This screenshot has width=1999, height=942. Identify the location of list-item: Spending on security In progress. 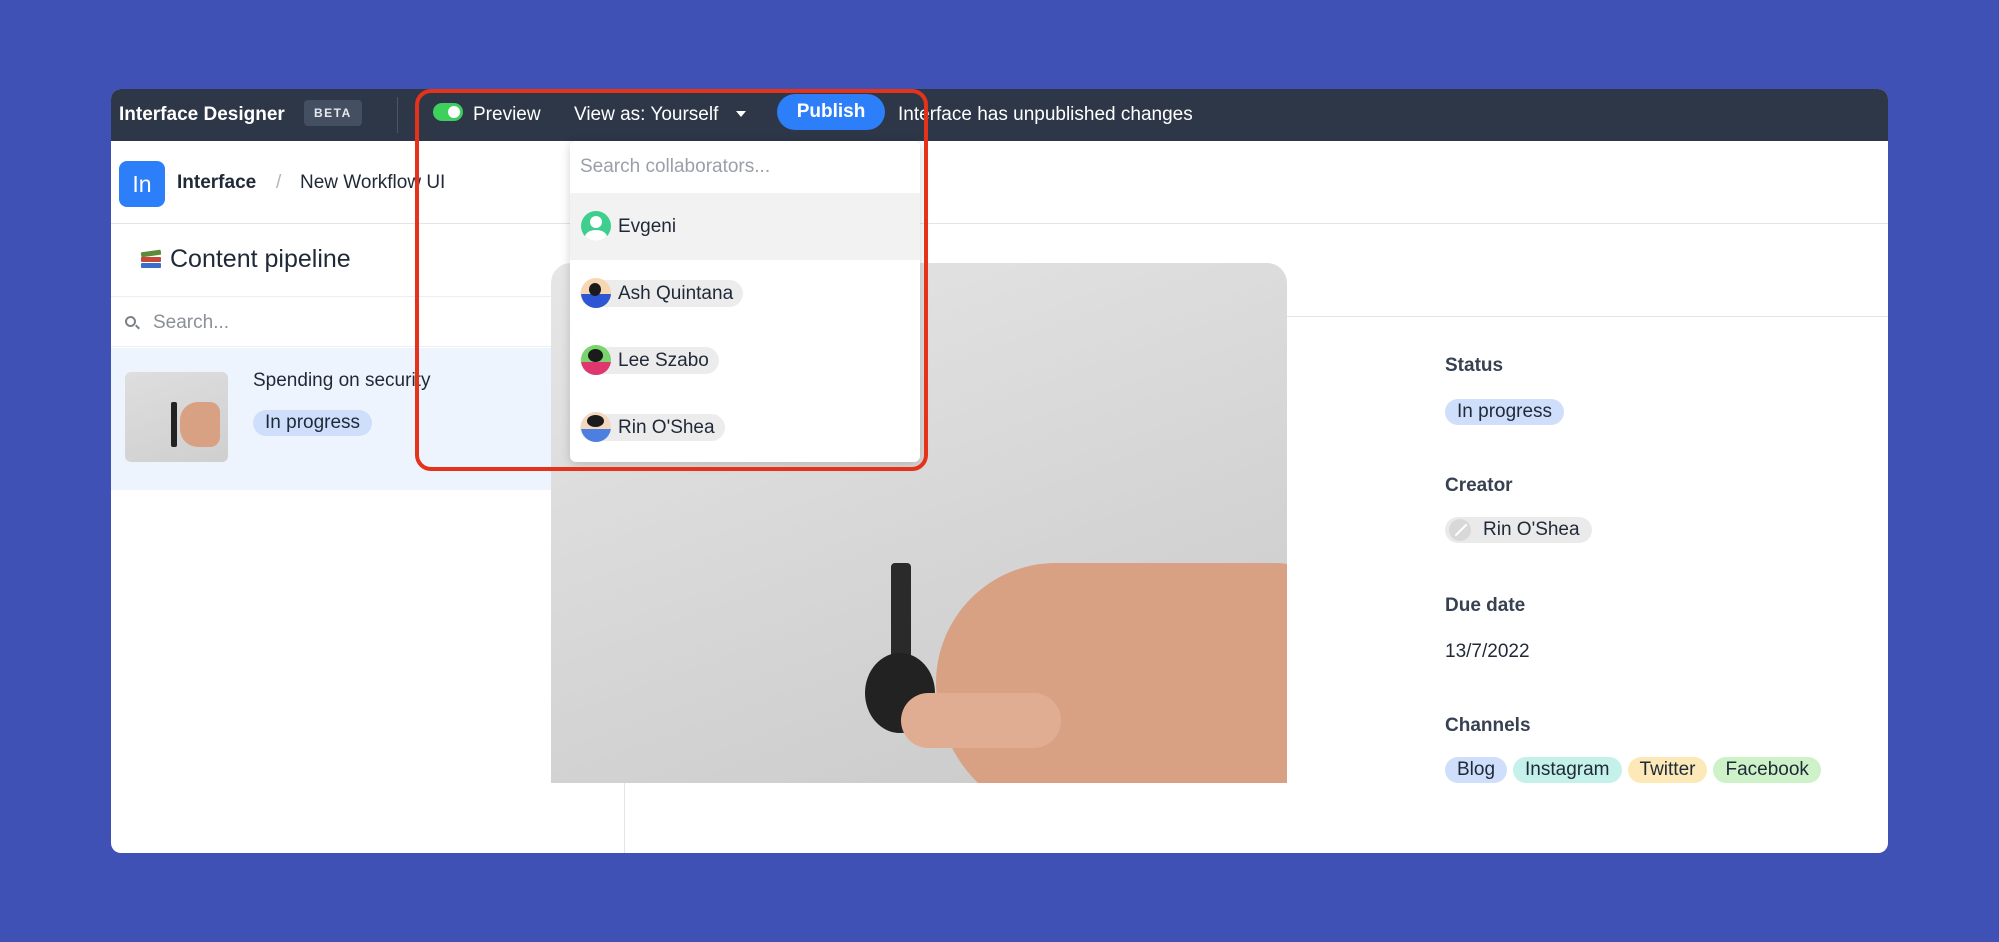
(367, 419).